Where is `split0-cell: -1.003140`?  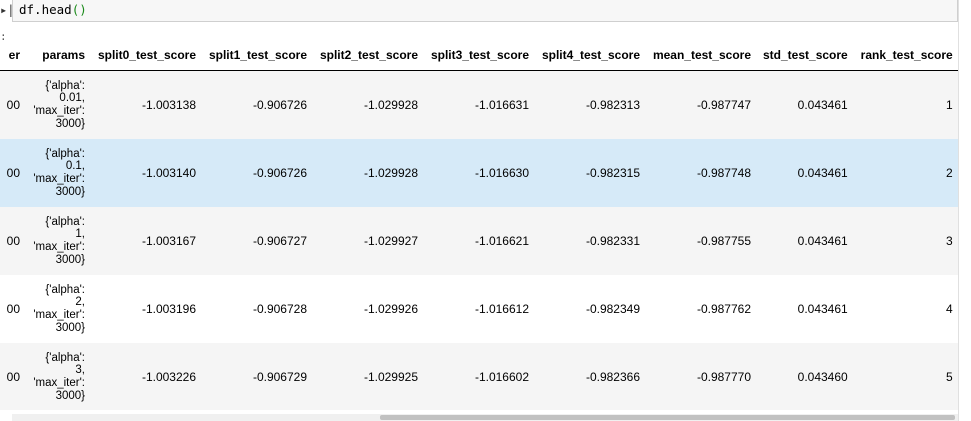
split0-cell: -1.003140 is located at coordinates (146, 173).